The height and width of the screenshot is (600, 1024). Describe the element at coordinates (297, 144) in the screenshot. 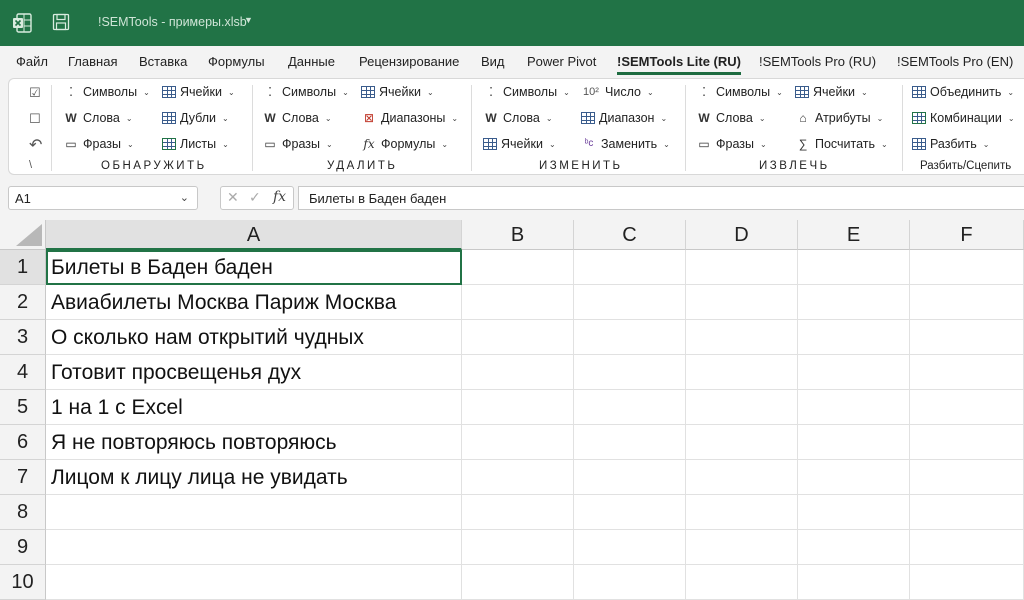

I see `remove-phrases-button: ▭ Фразы ⌄` at that location.